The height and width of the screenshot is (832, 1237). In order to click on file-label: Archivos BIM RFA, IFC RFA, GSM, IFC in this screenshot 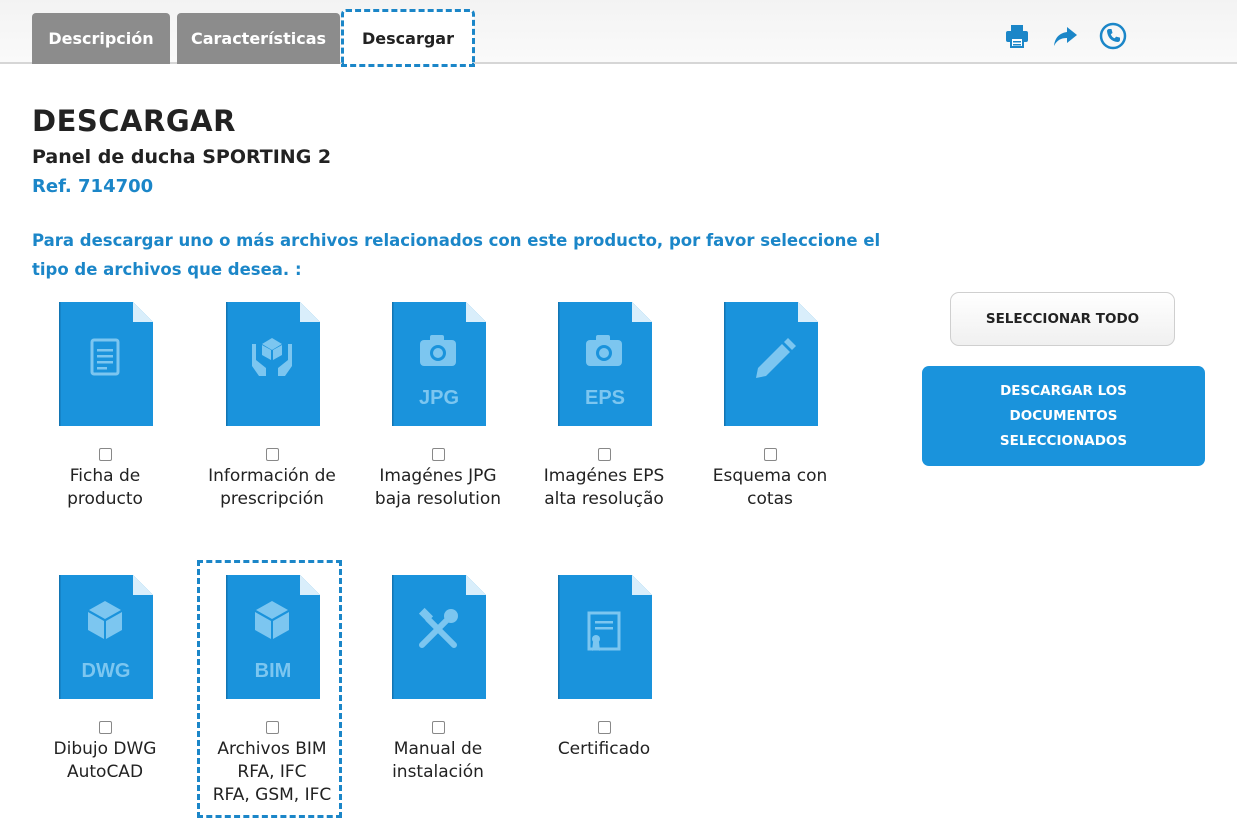, I will do `click(272, 772)`.